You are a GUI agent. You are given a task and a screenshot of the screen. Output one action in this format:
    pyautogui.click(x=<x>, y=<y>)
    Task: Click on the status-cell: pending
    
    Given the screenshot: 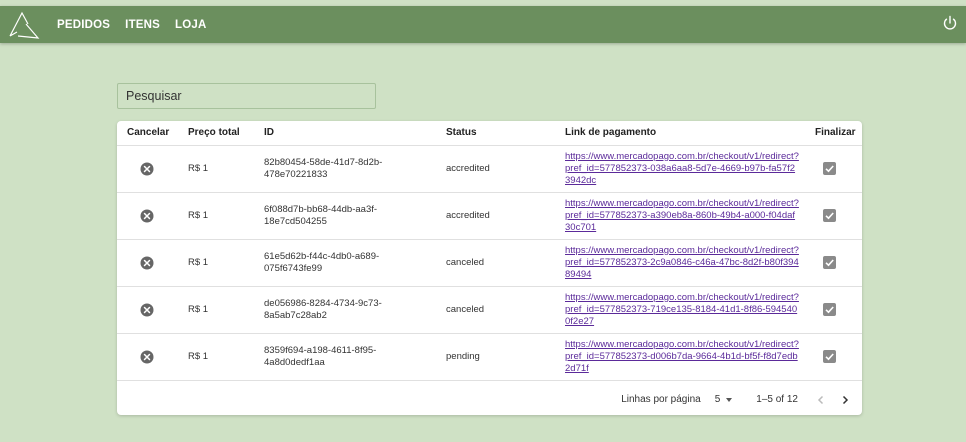 What is the action you would take?
    pyautogui.click(x=497, y=357)
    